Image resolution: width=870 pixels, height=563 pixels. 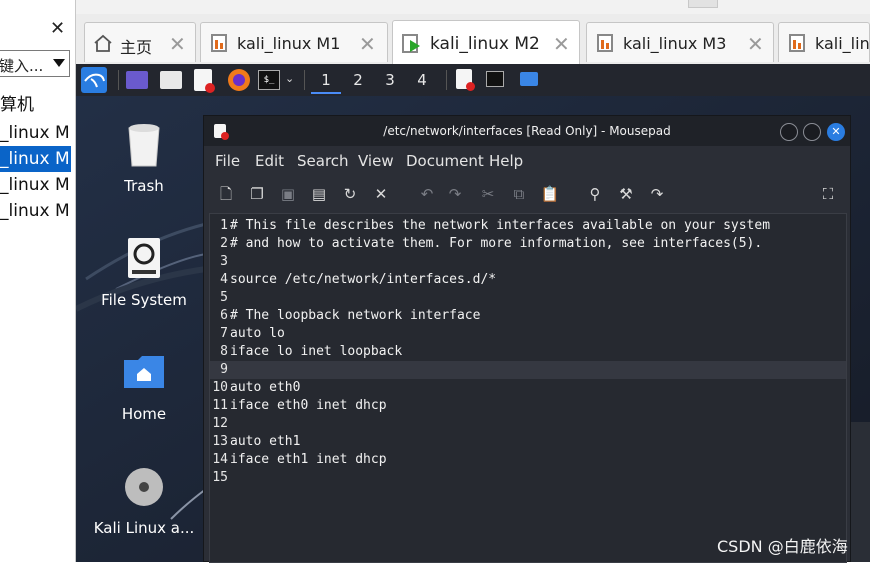 I want to click on vm-running-icon, so click(x=411, y=43).